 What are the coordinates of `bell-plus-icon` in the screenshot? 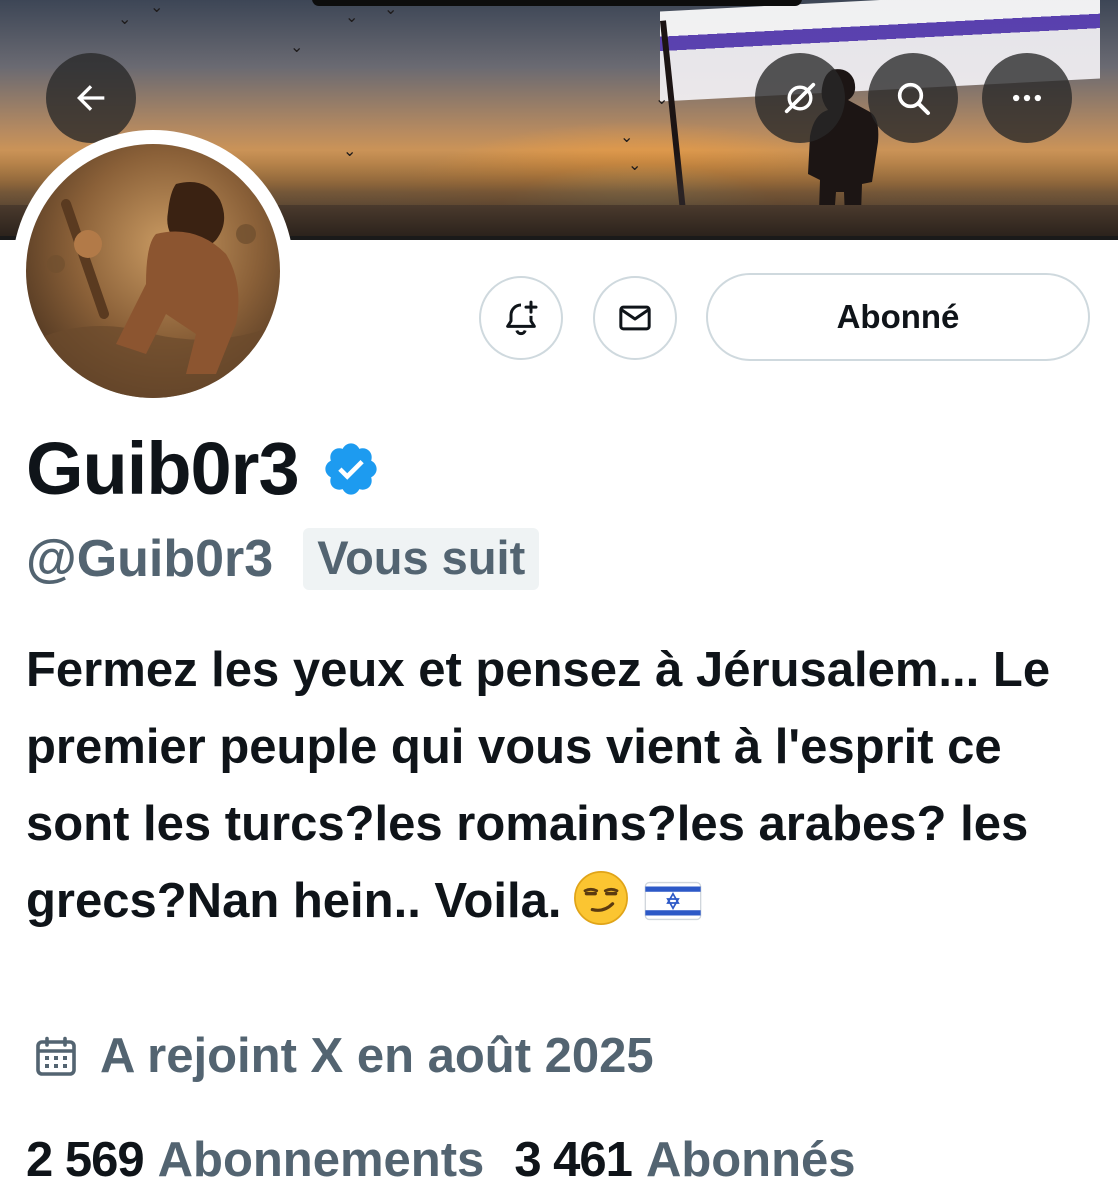 It's located at (522, 318).